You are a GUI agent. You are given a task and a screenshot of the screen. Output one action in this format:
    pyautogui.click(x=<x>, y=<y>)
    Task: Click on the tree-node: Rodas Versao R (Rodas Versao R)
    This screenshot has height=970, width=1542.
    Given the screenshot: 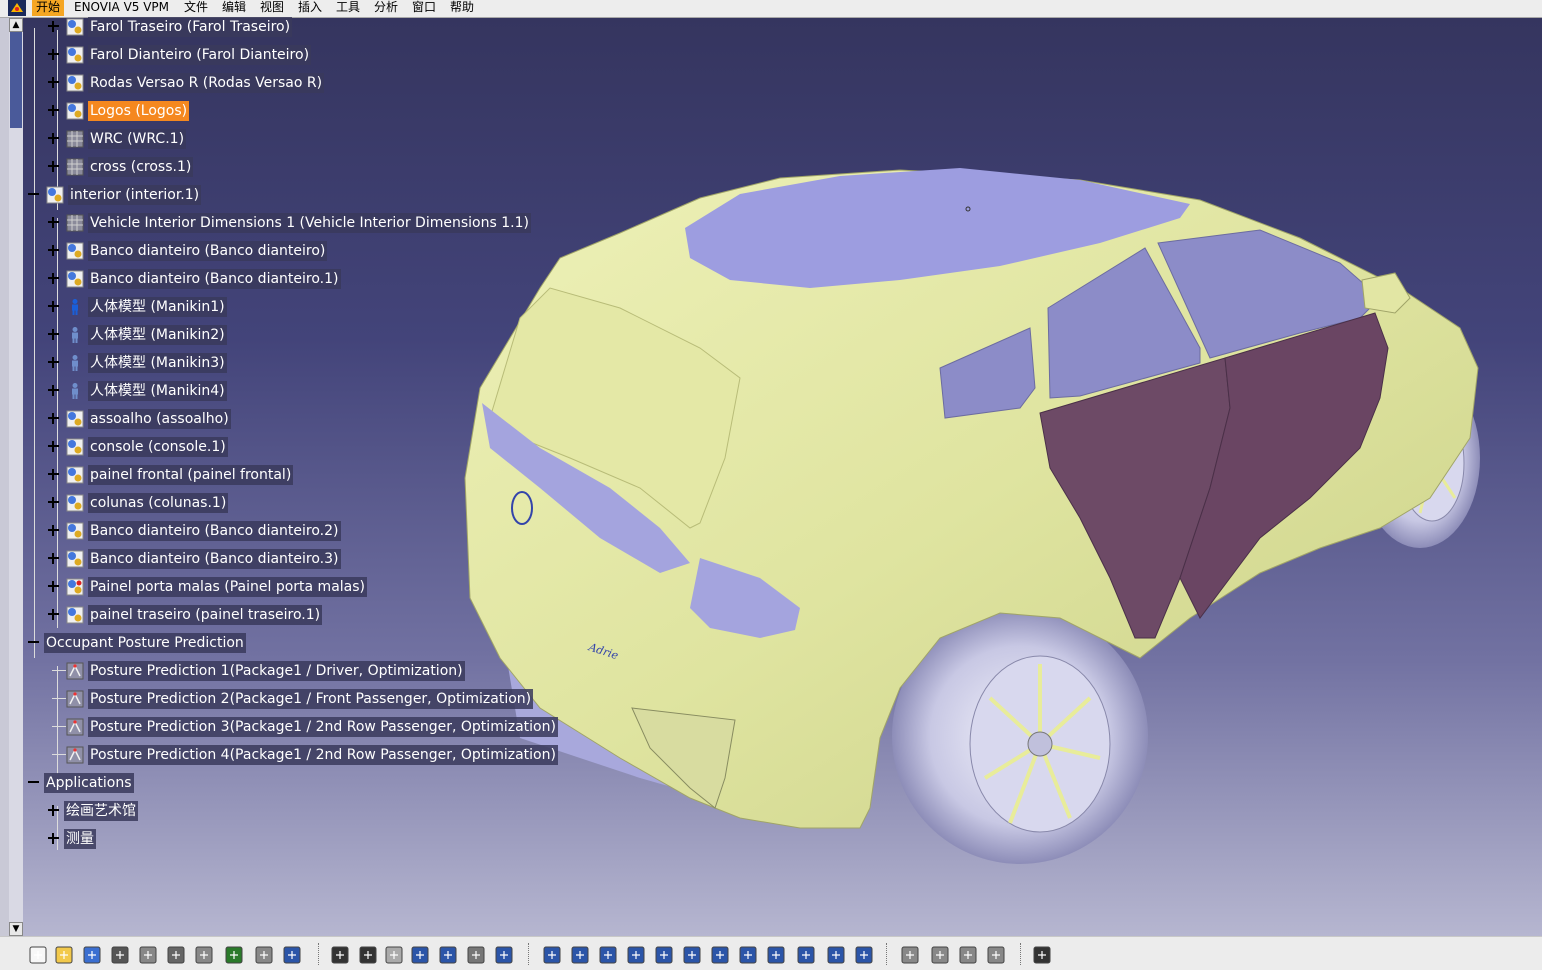 What is the action you would take?
    pyautogui.click(x=304, y=82)
    